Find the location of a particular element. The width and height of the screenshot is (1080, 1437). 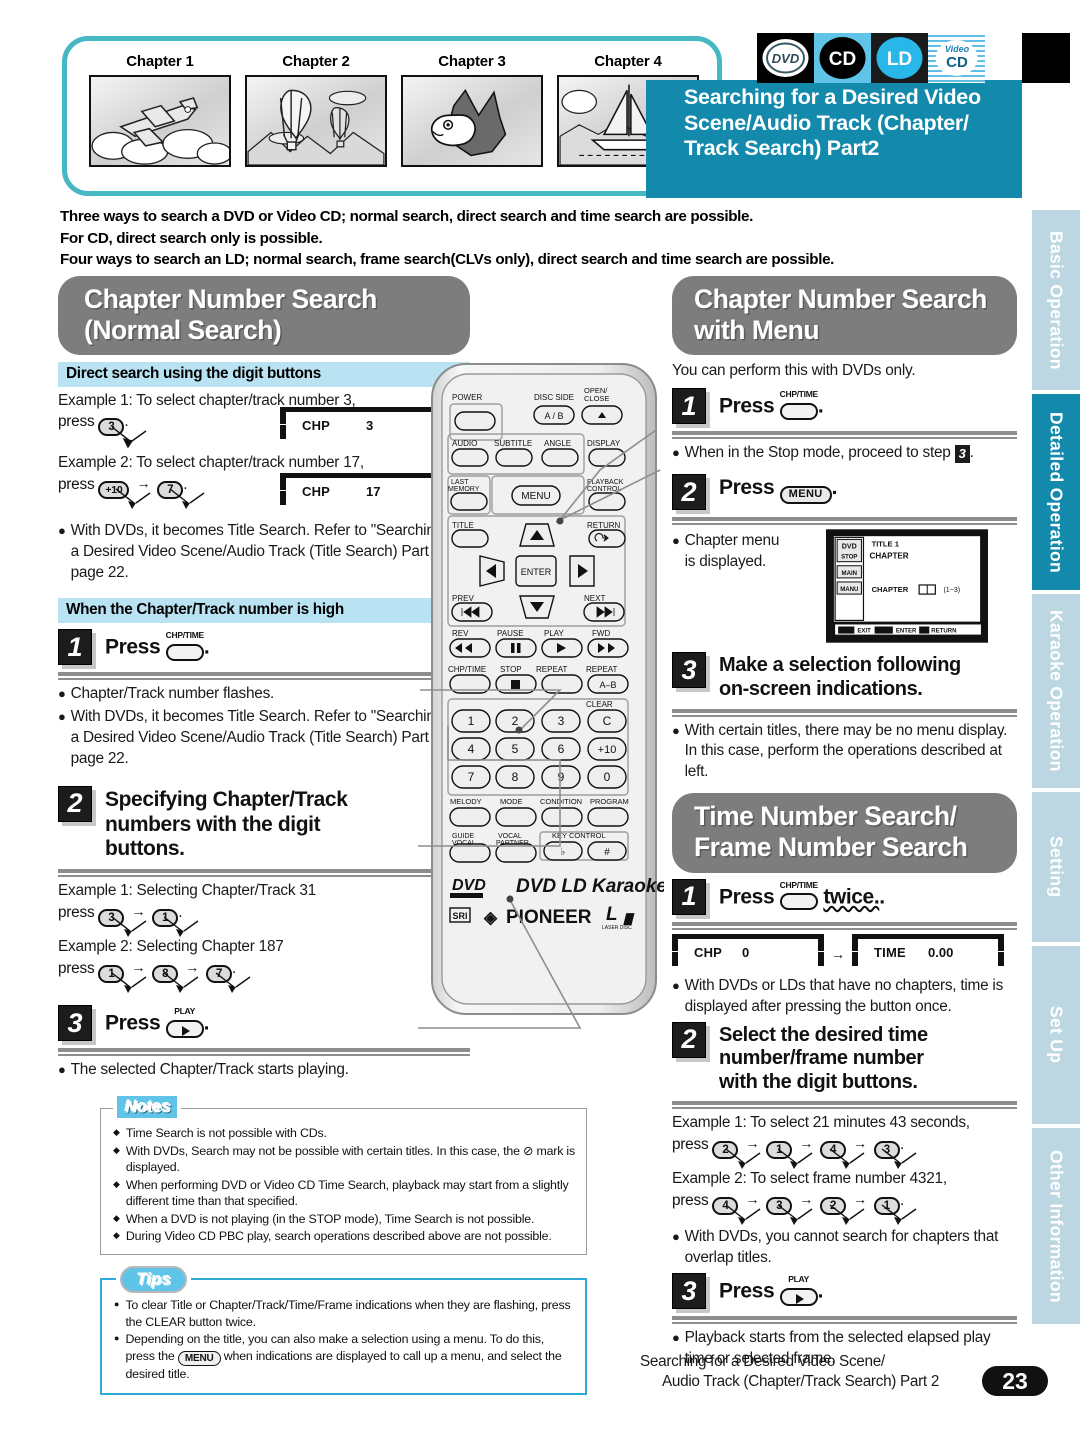

time-step-1: 1 Press CHP/TIME twice.. is located at coordinates (844, 896).